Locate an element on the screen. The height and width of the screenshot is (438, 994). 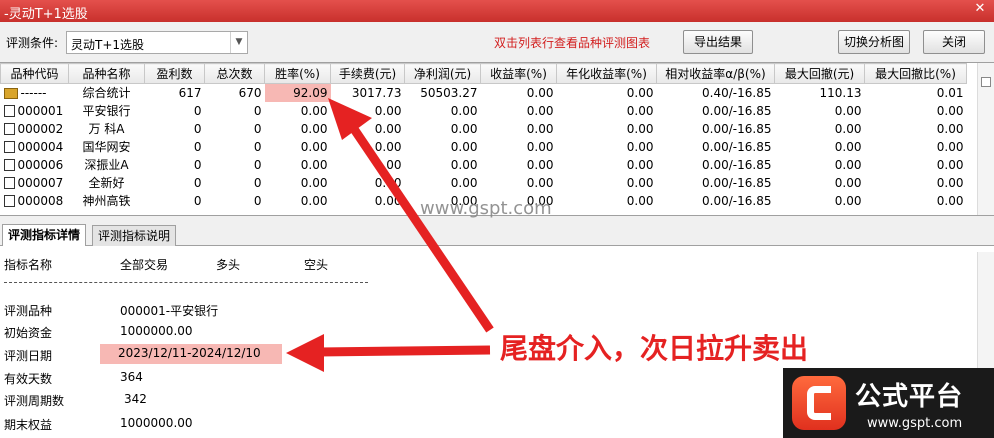
detail-label: 评测周期数 is located at coordinates (34, 401).